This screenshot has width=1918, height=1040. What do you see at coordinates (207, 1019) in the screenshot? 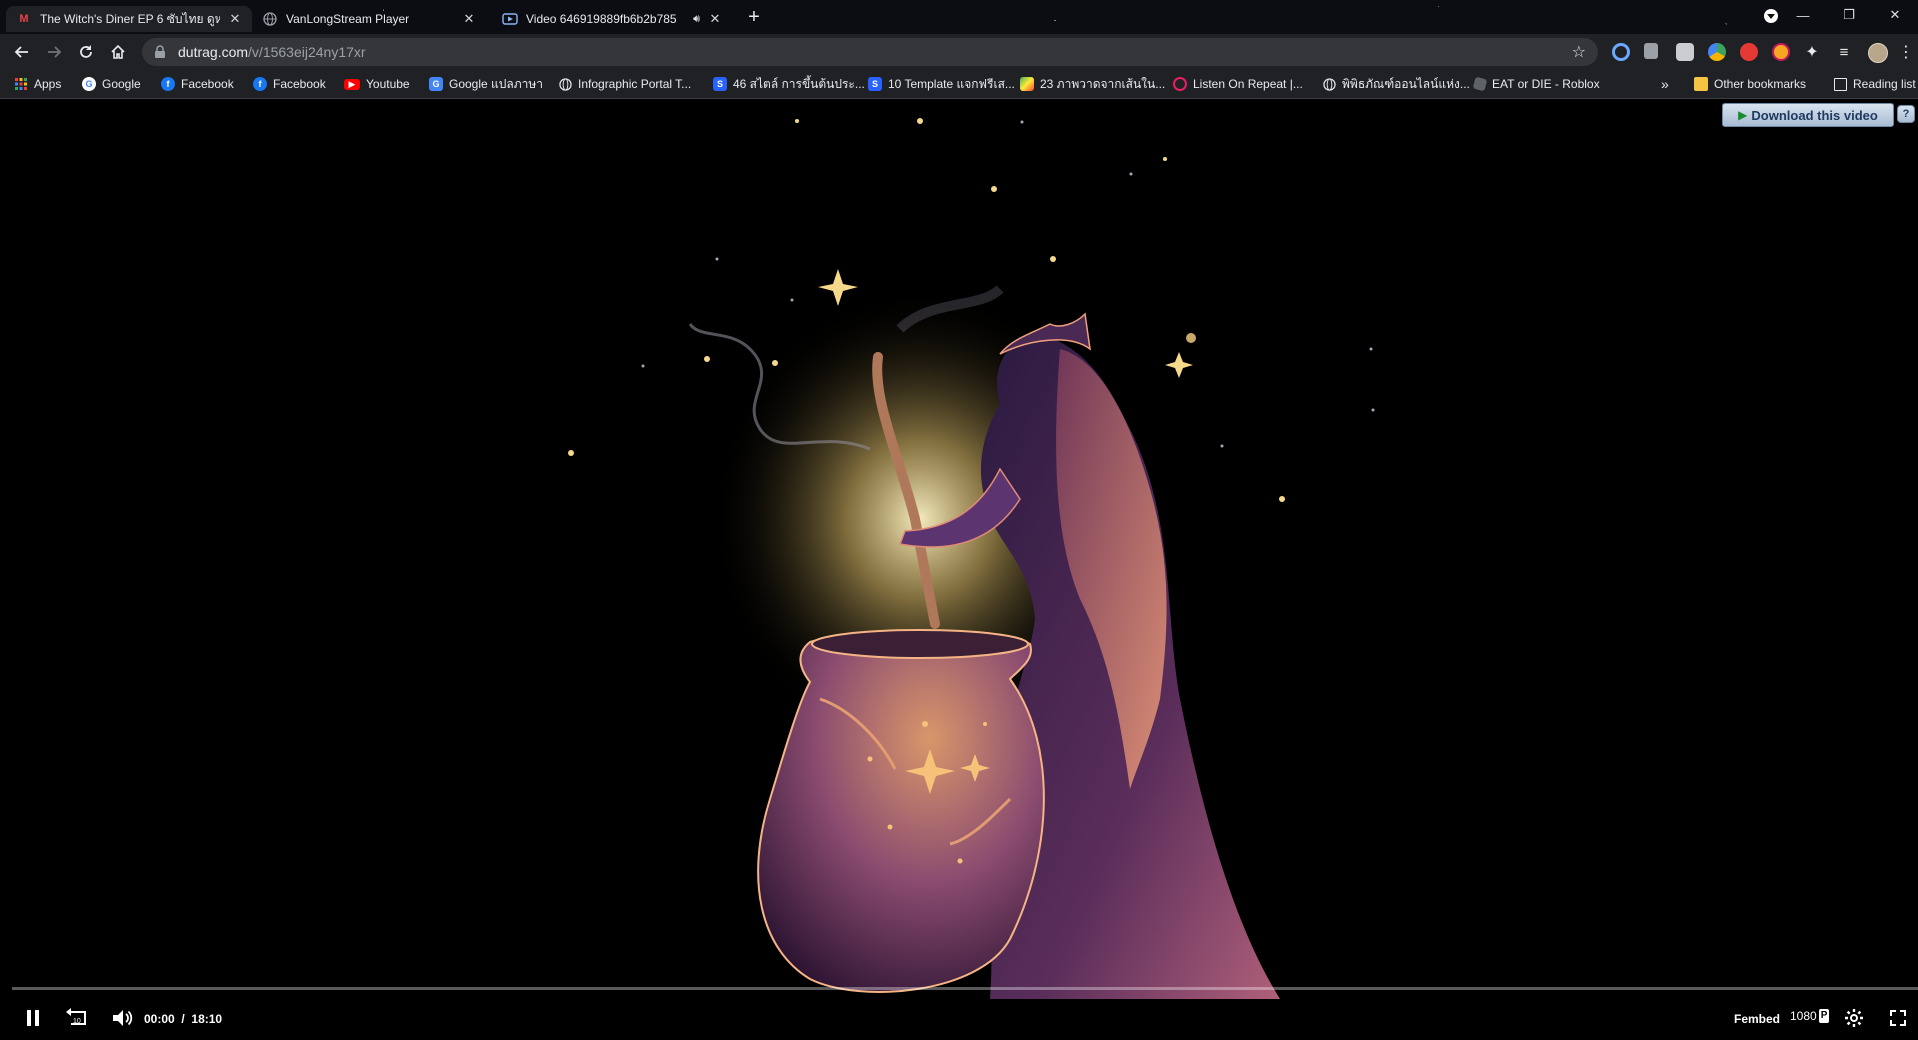
I see `duration: 18:10` at bounding box center [207, 1019].